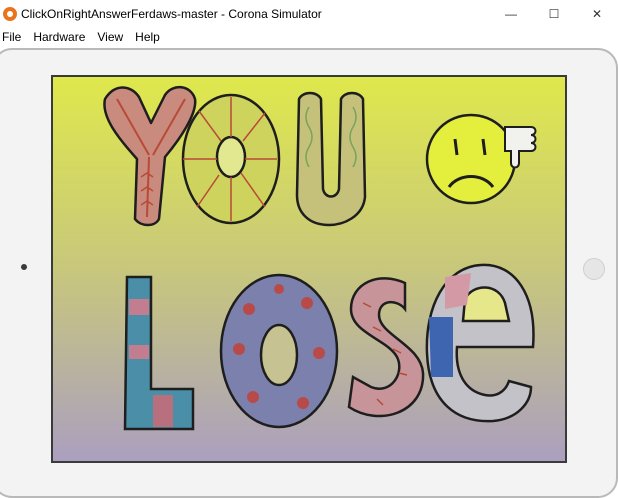  Describe the element at coordinates (59, 37) in the screenshot. I see `menu-hardware: Hardware` at that location.